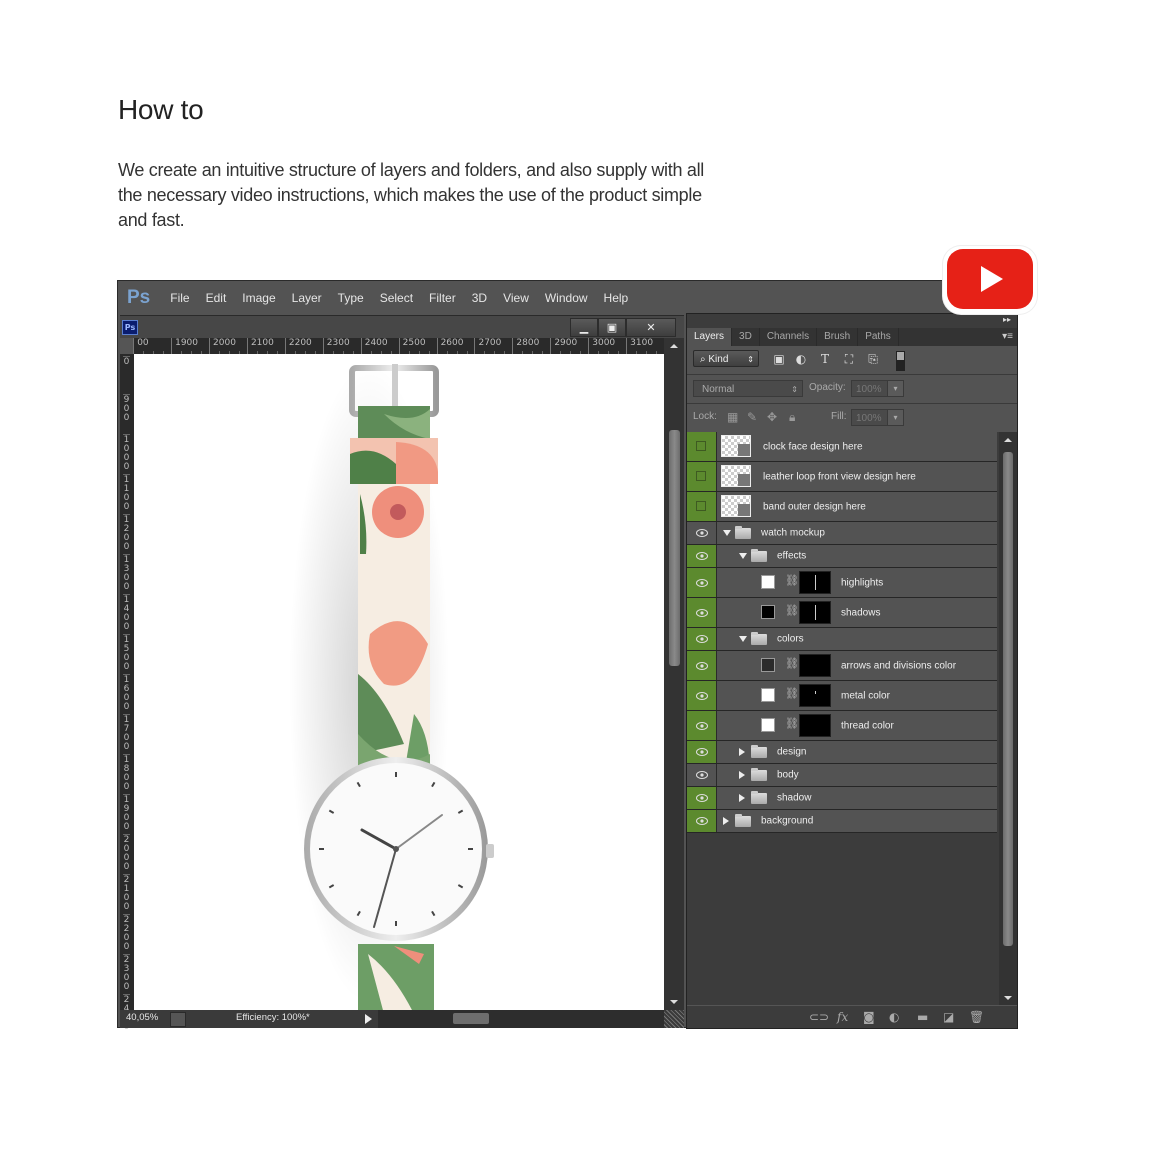 The width and height of the screenshot is (1160, 1160). What do you see at coordinates (792, 417) in the screenshot?
I see `lock-all-icon: 🔒︎` at bounding box center [792, 417].